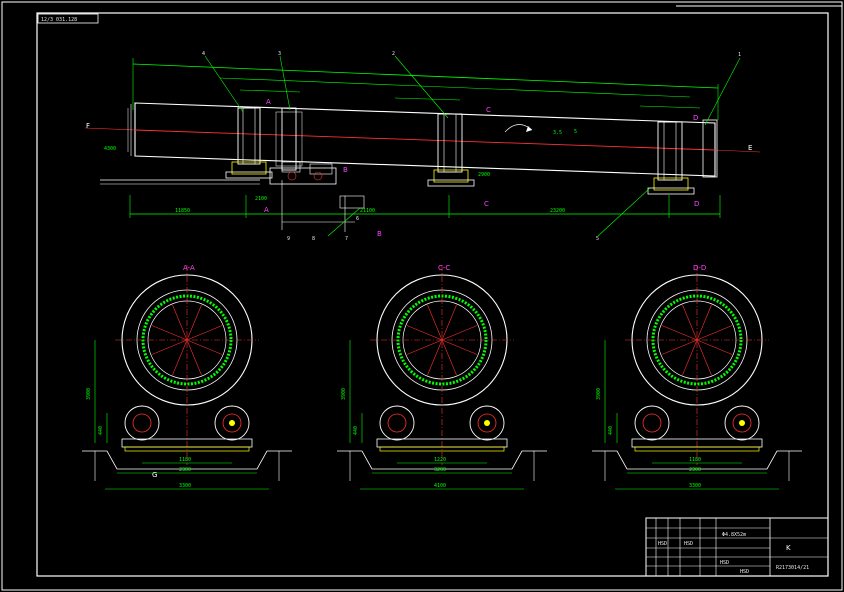  Describe the element at coordinates (737, 547) in the screenshot. I see `title-block: Φ4.8X52m K R2173014/21 HSD HSD HSD HSD` at that location.